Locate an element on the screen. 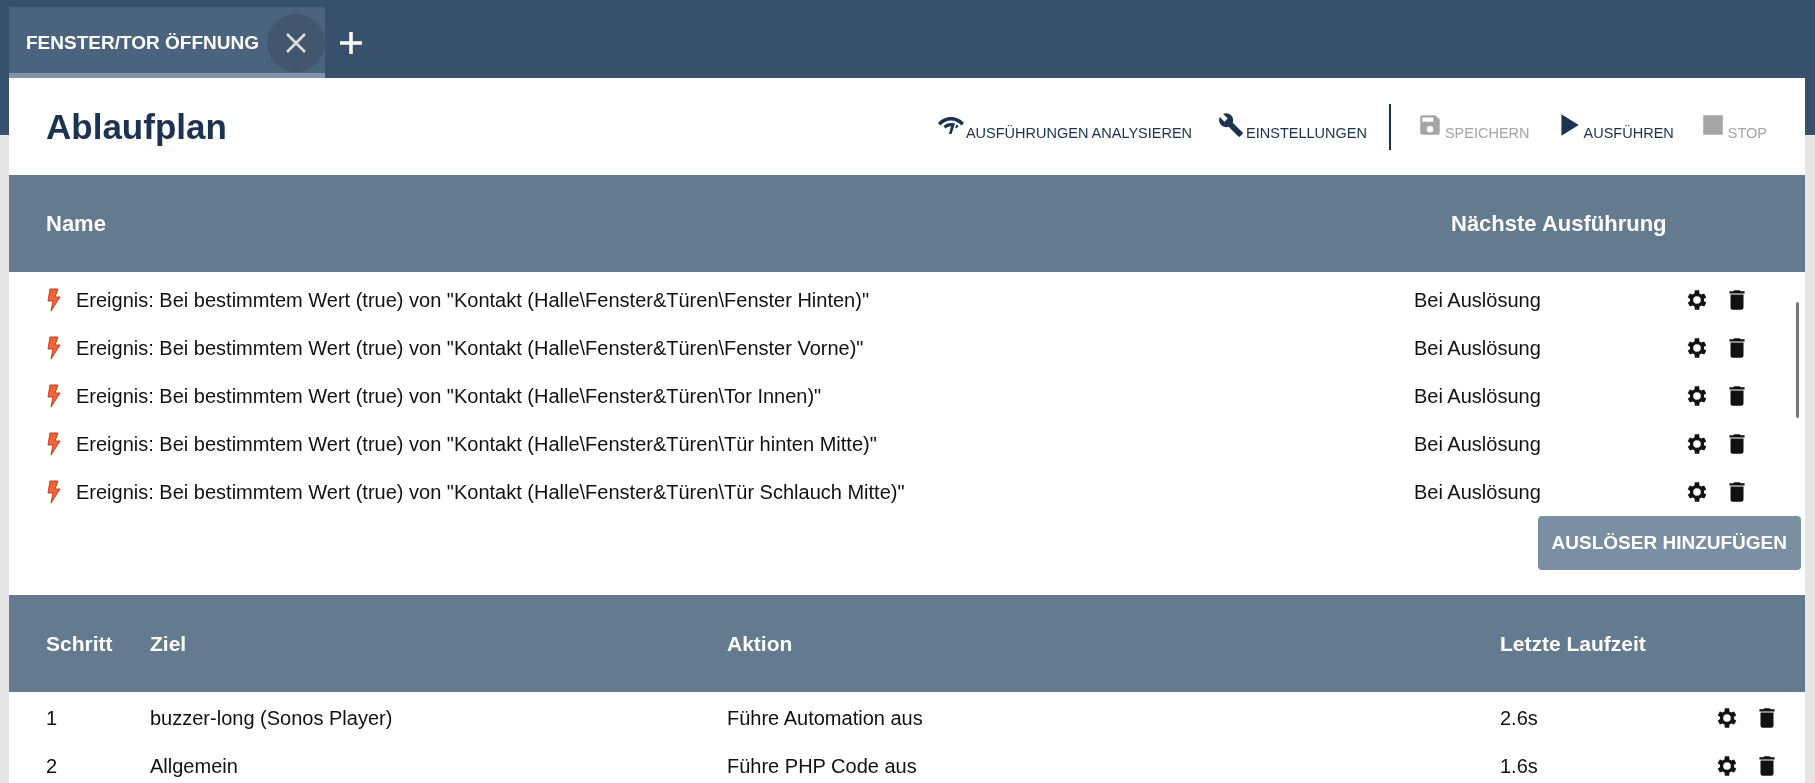  trigger-name: Ereignis: Bei bestimmtem Wert (true) von "Kontakt (Halle\Fenster&Türen\Tür hinten Mitte)" is located at coordinates (476, 444).